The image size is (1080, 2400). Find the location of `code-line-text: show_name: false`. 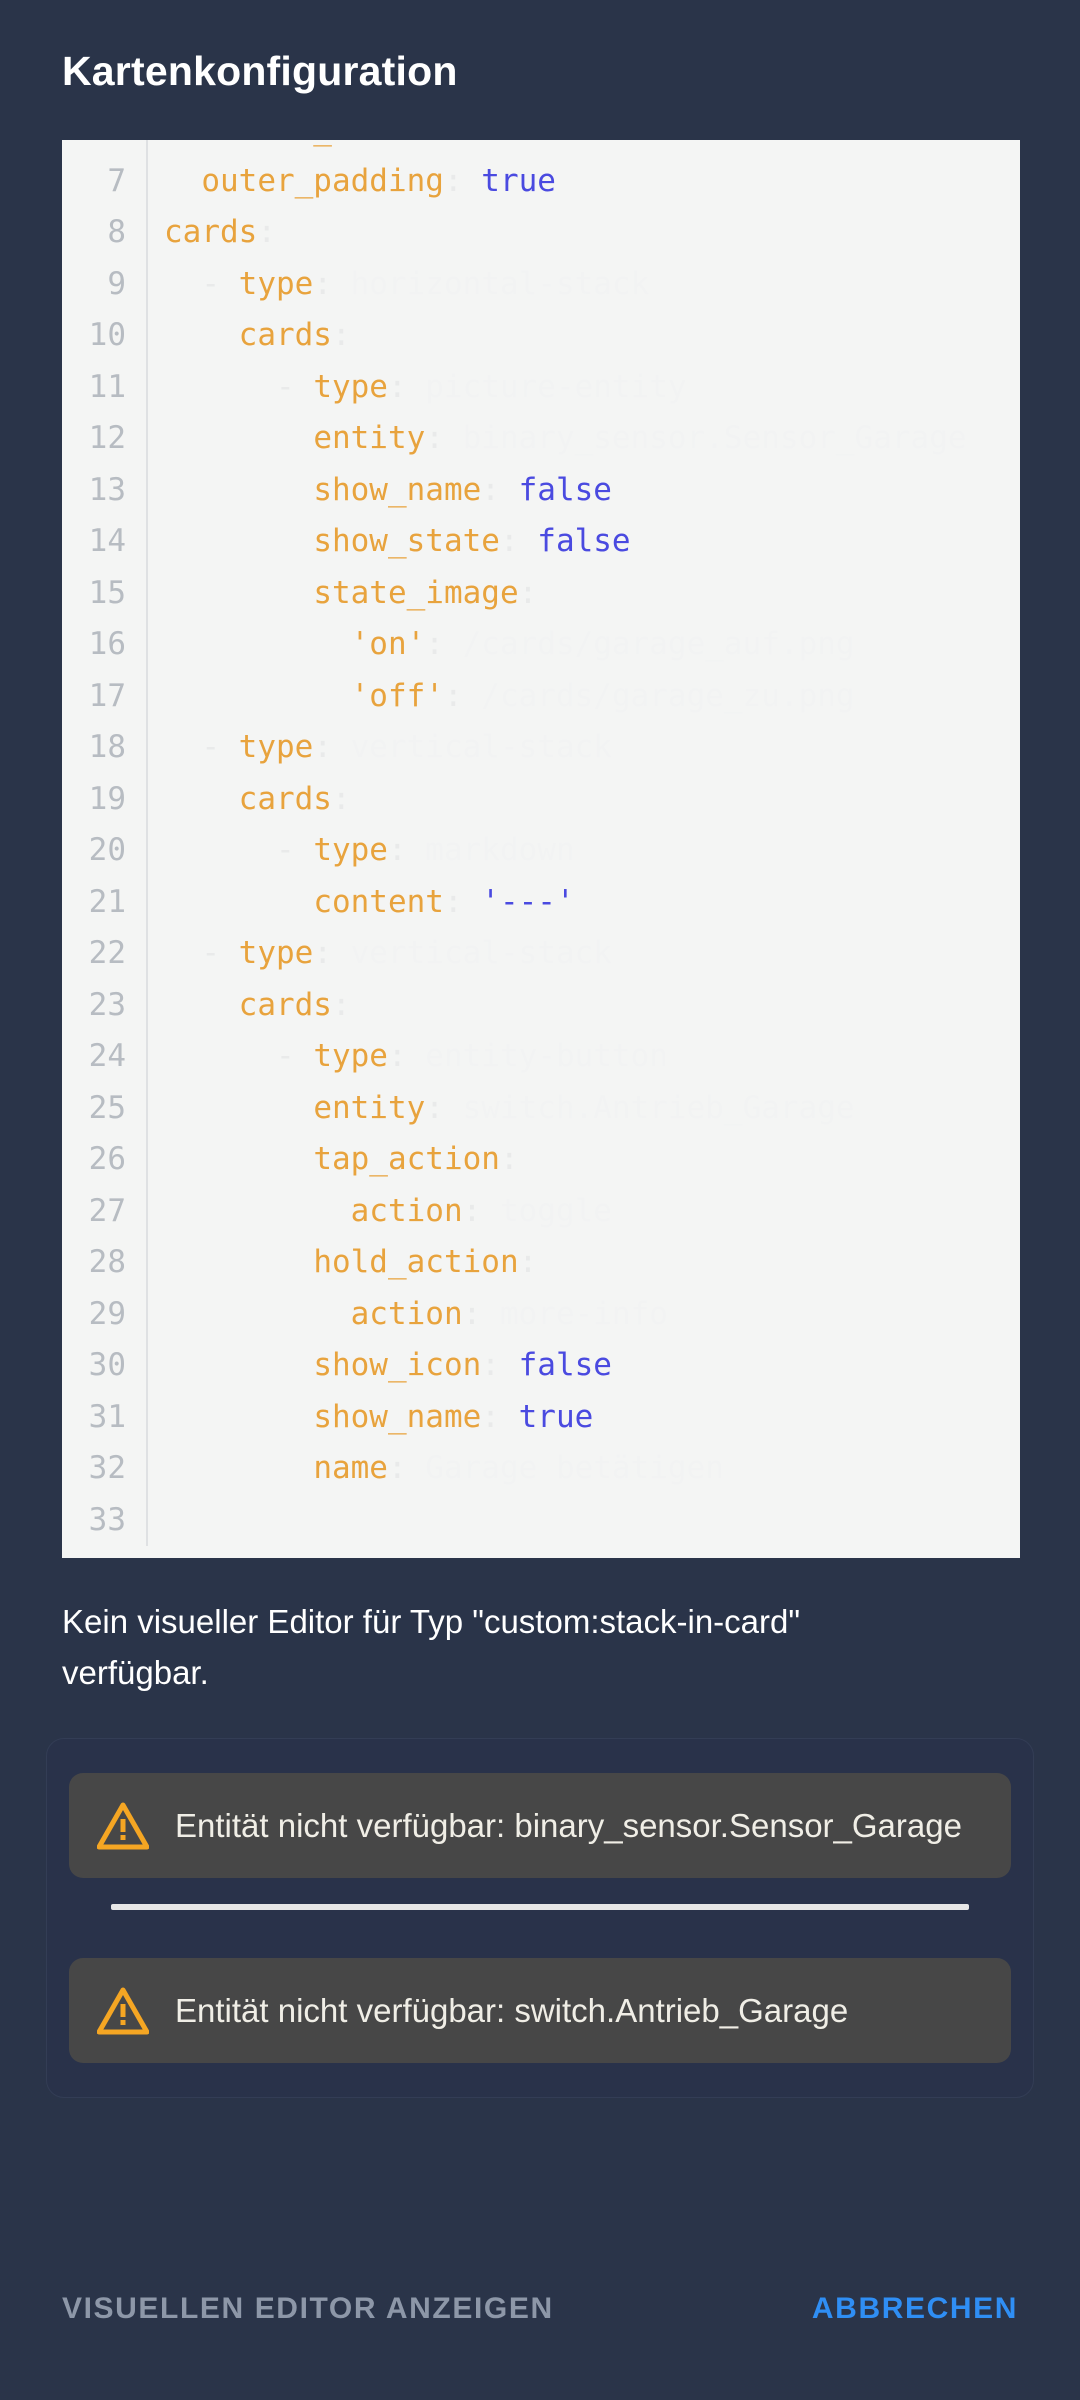

code-line-text: show_name: false is located at coordinates (584, 491).